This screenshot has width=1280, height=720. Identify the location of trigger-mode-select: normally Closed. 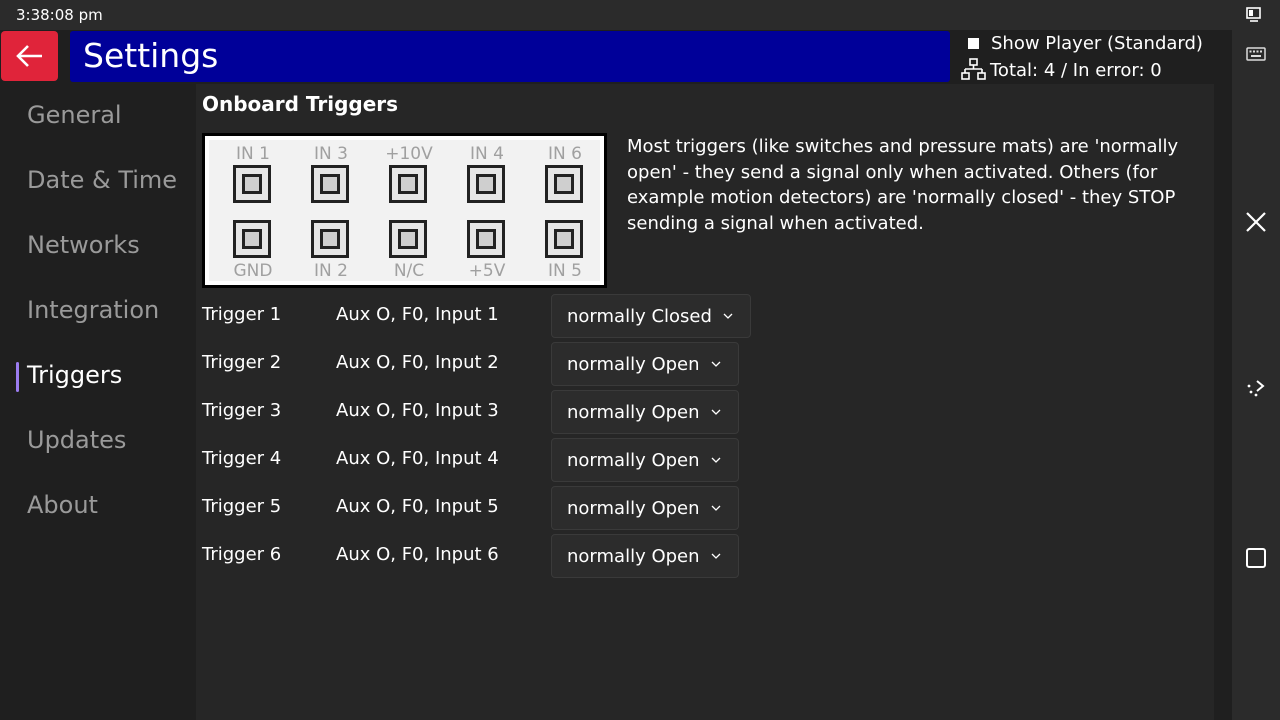
(651, 316).